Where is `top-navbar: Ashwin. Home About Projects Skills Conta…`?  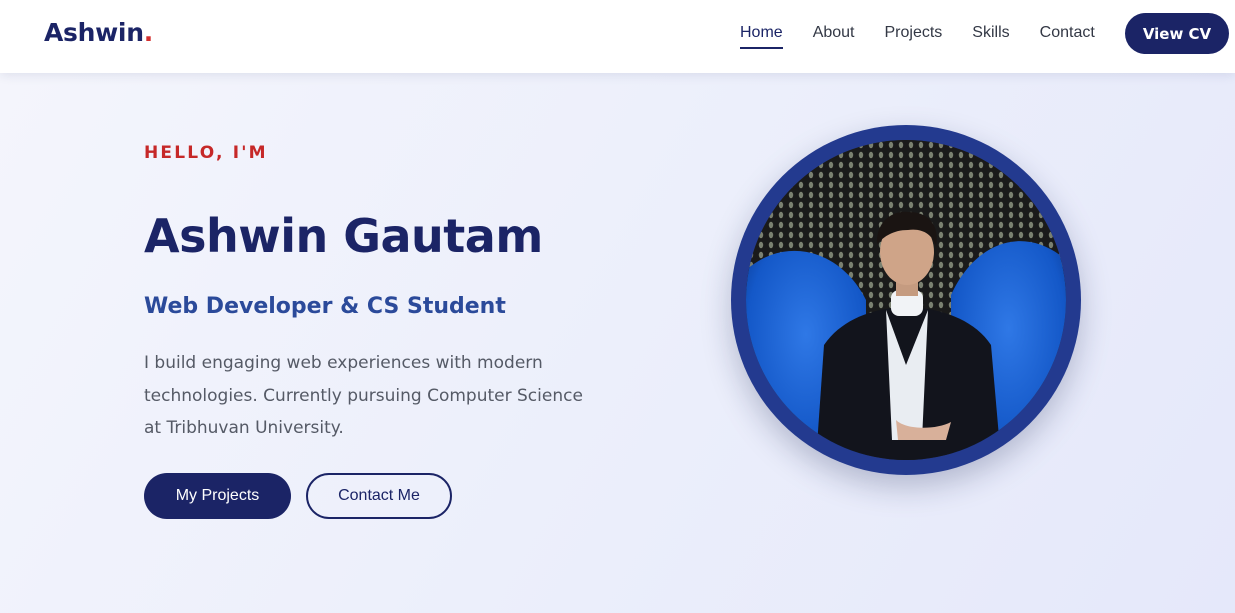
top-navbar: Ashwin. Home About Projects Skills Conta… is located at coordinates (617, 36).